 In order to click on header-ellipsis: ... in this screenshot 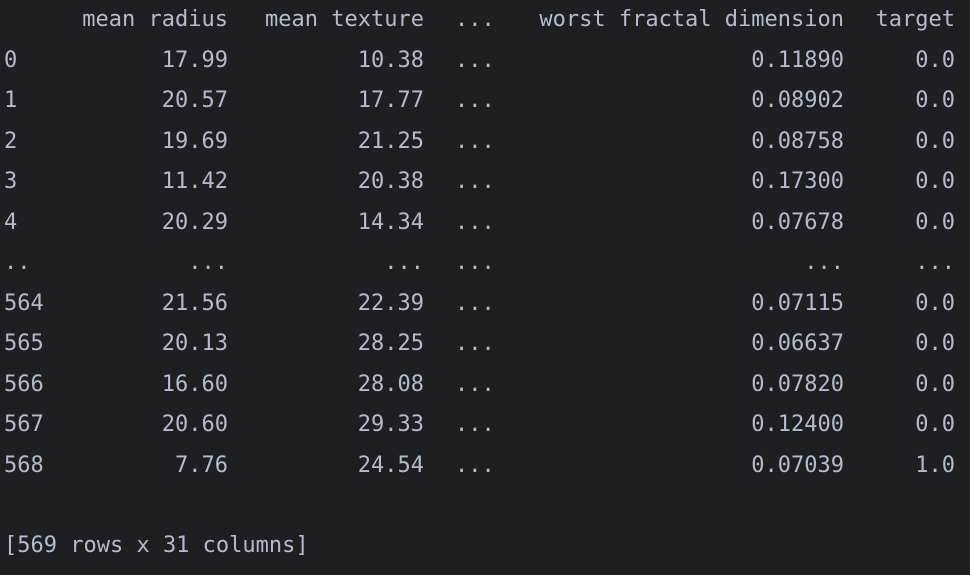, I will do `click(475, 19)`.